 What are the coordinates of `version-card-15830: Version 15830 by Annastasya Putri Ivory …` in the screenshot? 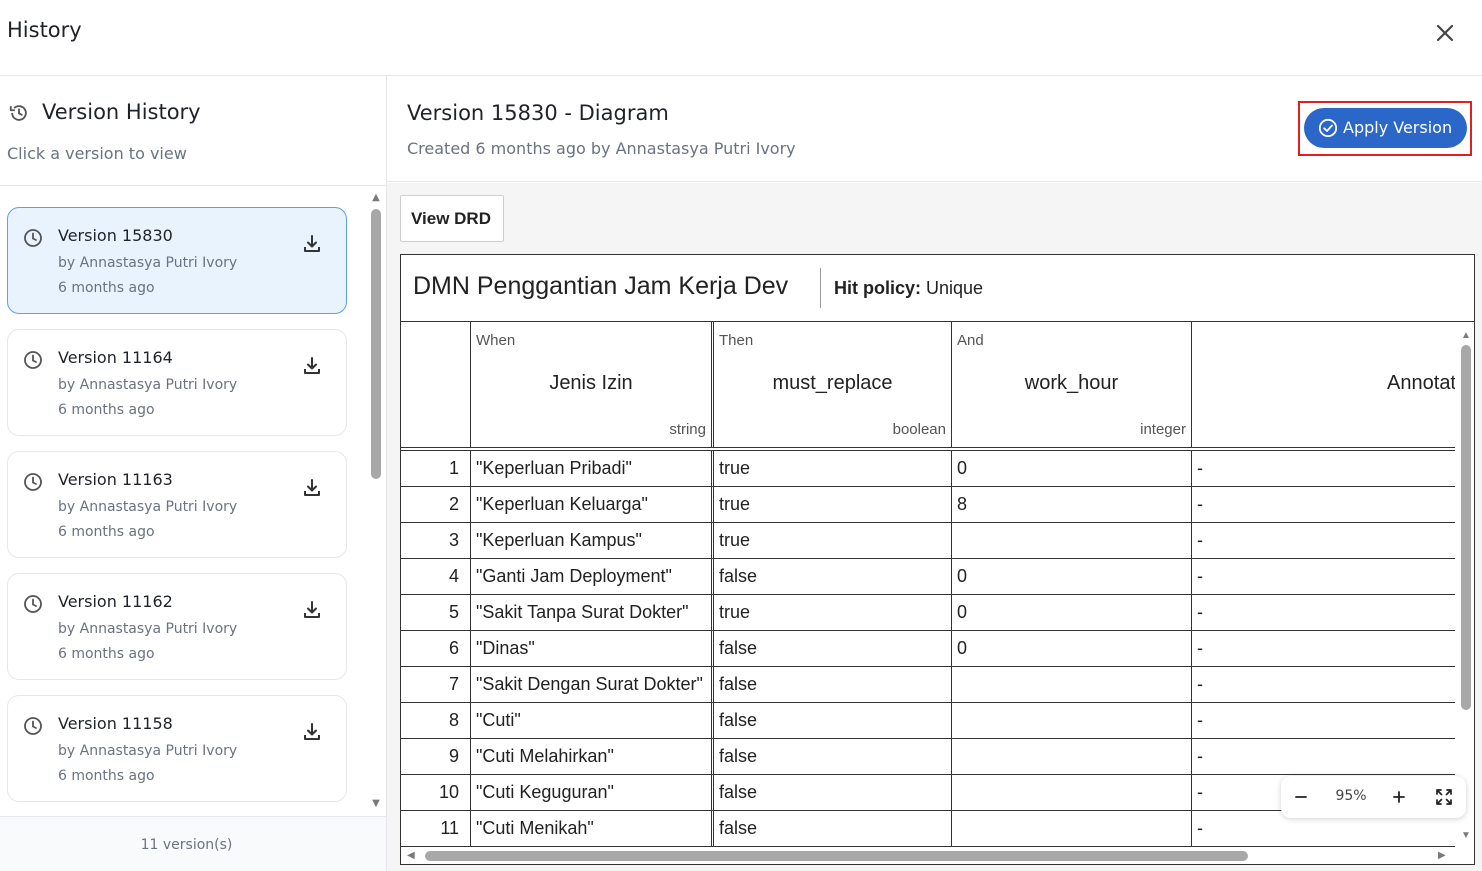 It's located at (177, 260).